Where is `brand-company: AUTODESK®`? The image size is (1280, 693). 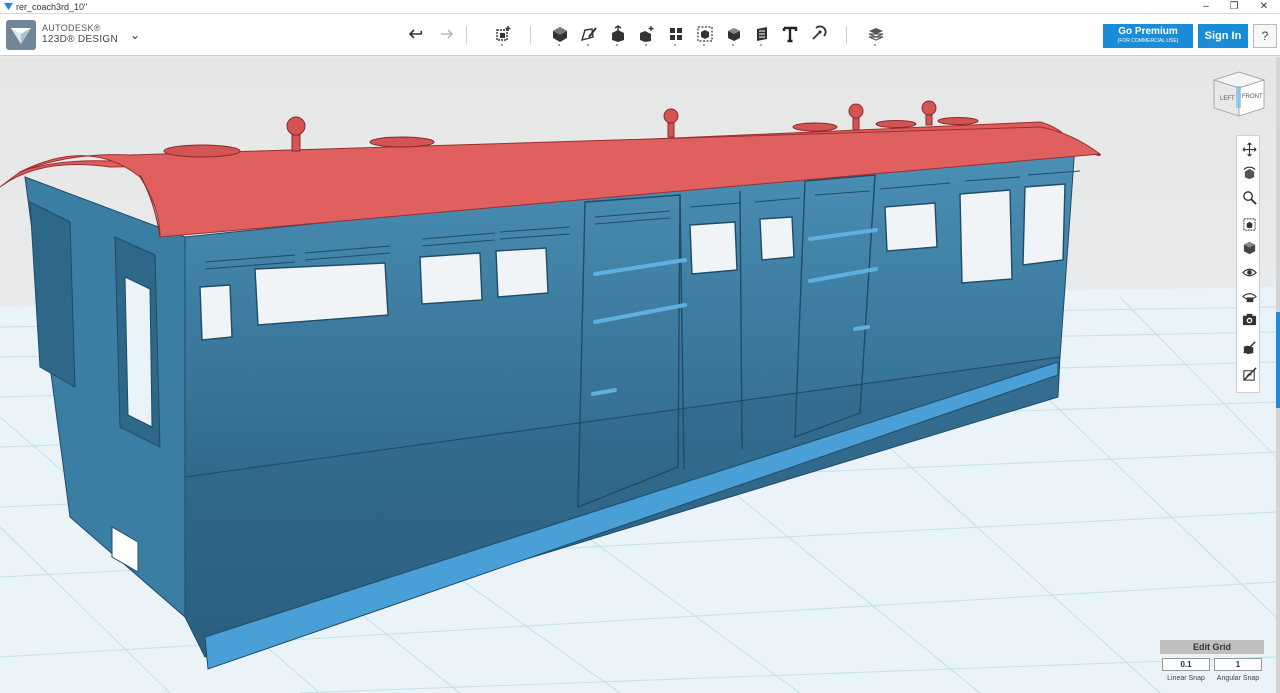
brand-company: AUTODESK® is located at coordinates (71, 28).